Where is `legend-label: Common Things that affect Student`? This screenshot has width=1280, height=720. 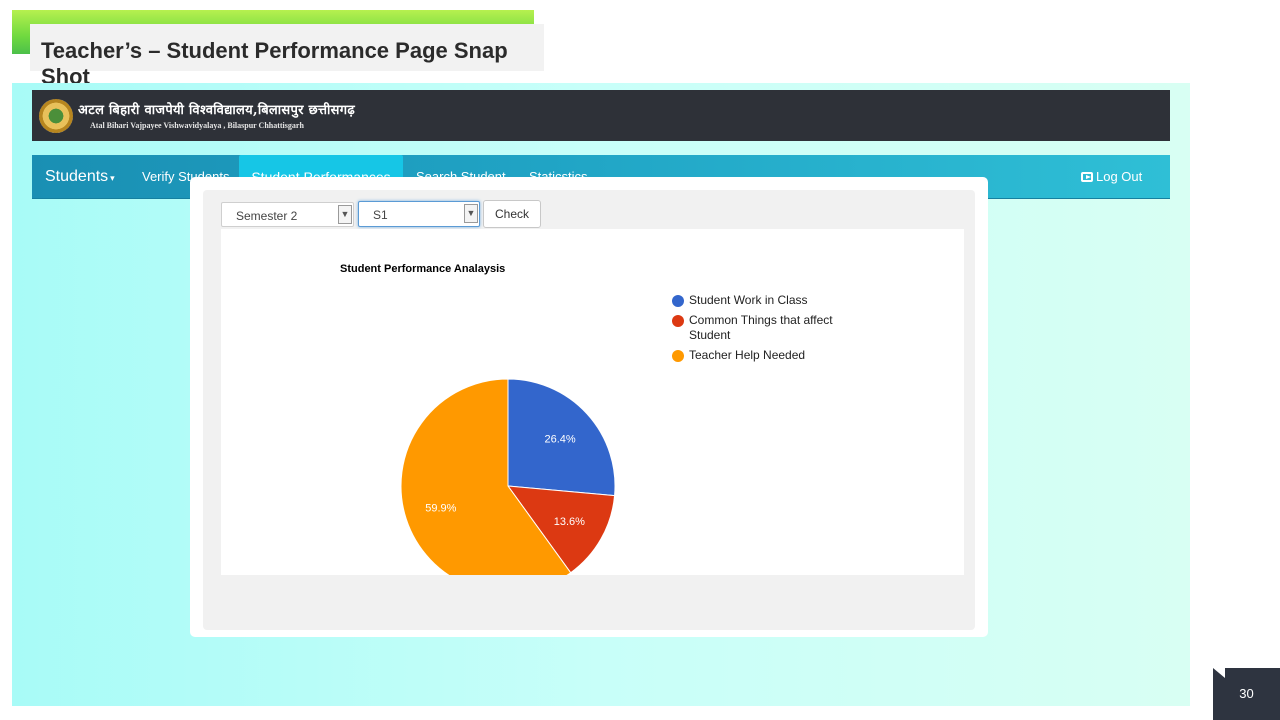 legend-label: Common Things that affect Student is located at coordinates (761, 327).